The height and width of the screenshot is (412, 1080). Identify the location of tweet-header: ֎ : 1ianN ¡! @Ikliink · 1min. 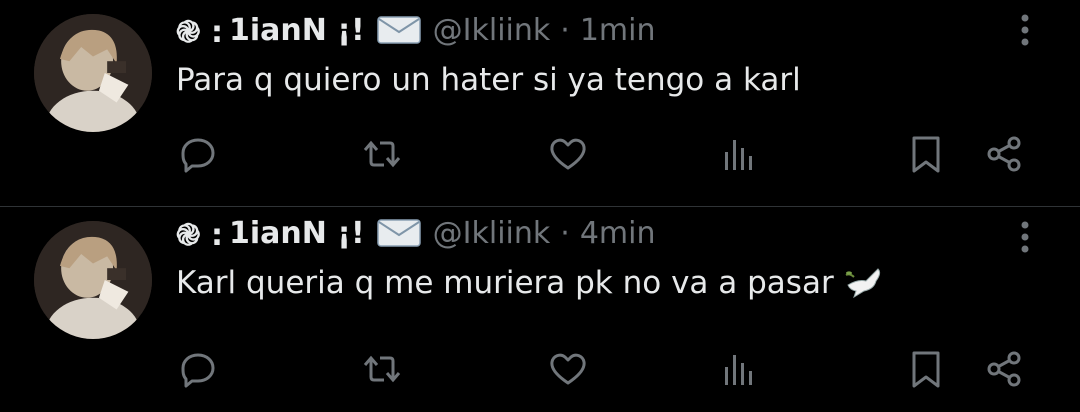
(415, 30).